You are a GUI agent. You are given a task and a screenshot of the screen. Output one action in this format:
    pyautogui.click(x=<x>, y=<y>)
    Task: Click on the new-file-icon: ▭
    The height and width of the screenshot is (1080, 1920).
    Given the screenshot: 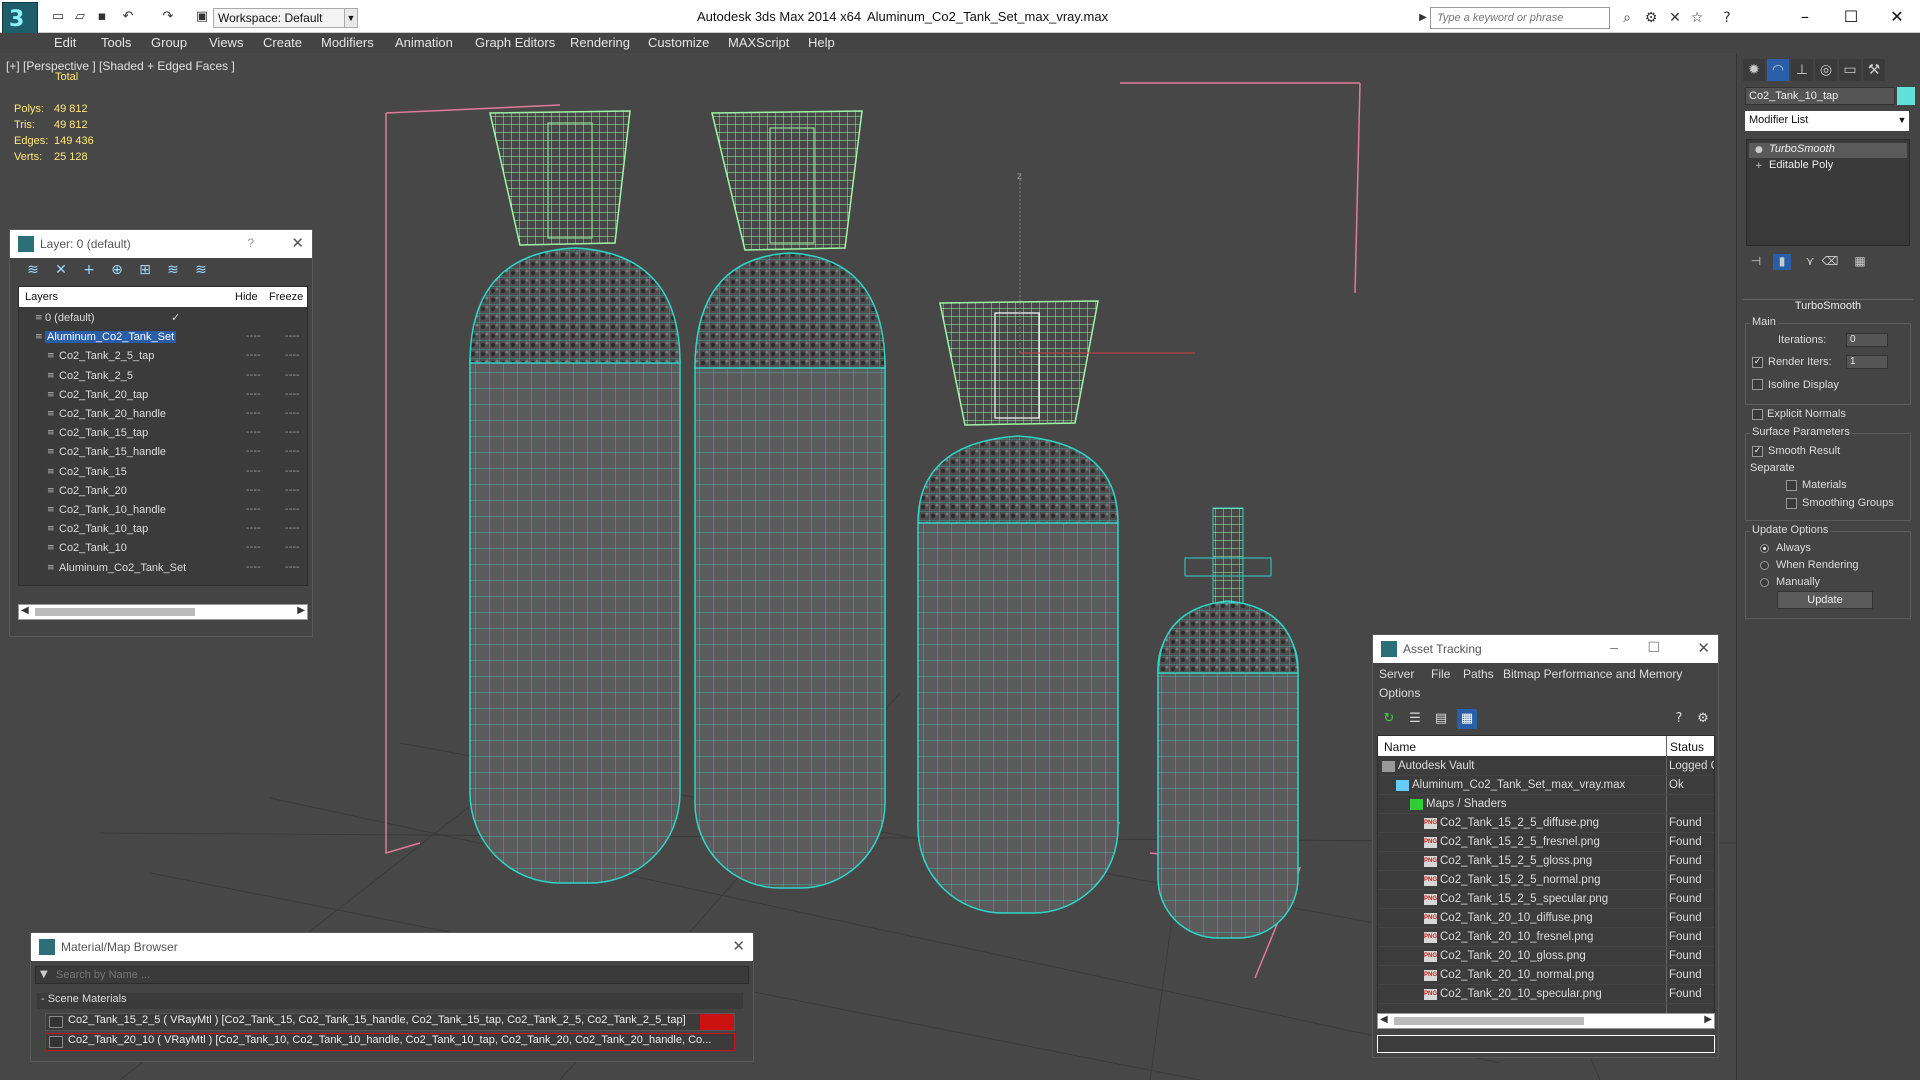 What is the action you would take?
    pyautogui.click(x=58, y=17)
    